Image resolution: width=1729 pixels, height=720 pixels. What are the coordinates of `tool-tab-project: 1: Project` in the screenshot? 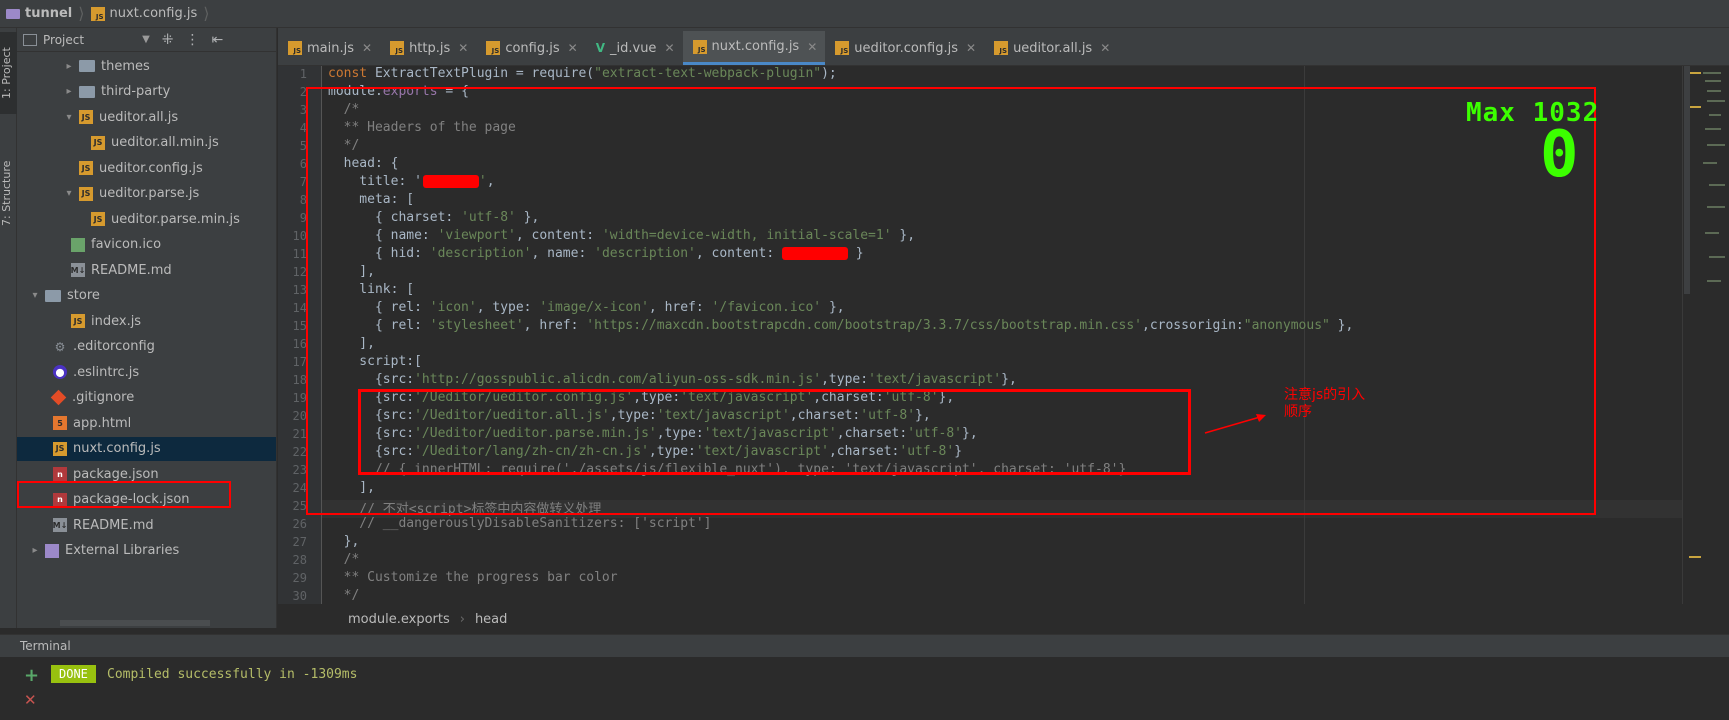 It's located at (8, 73).